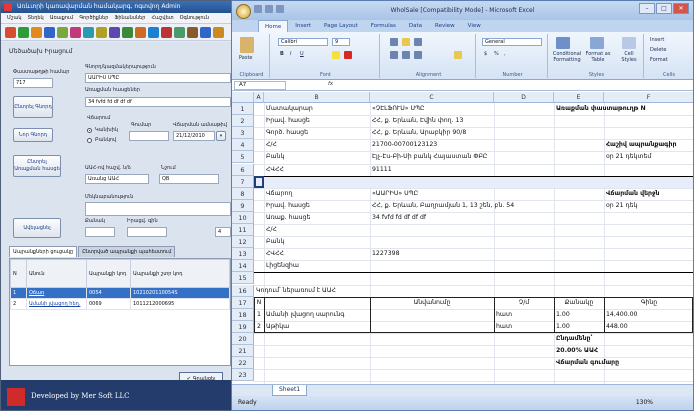  I want to click on row-header: 9, so click(243, 205).